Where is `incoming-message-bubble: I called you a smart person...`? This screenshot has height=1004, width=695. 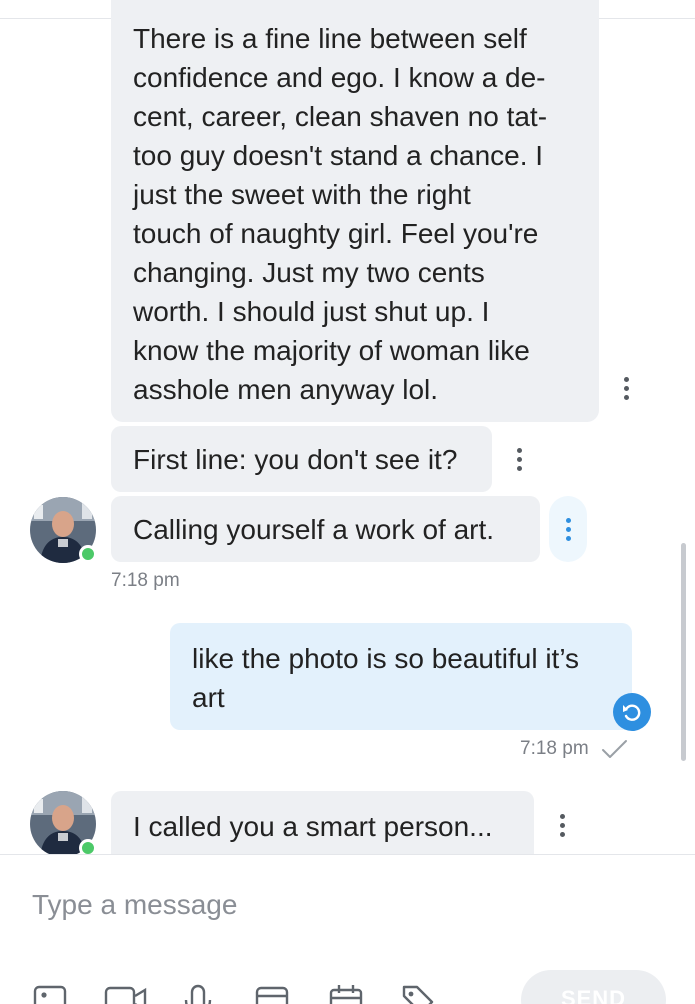 incoming-message-bubble: I called you a smart person... is located at coordinates (322, 822).